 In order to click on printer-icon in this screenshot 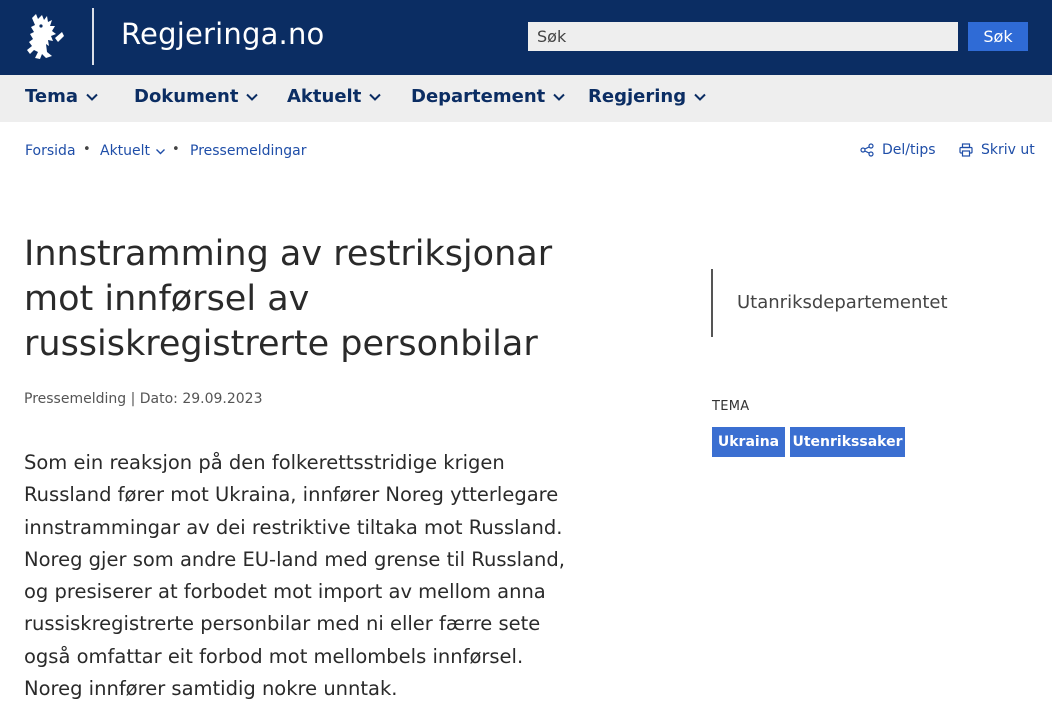, I will do `click(966, 150)`.